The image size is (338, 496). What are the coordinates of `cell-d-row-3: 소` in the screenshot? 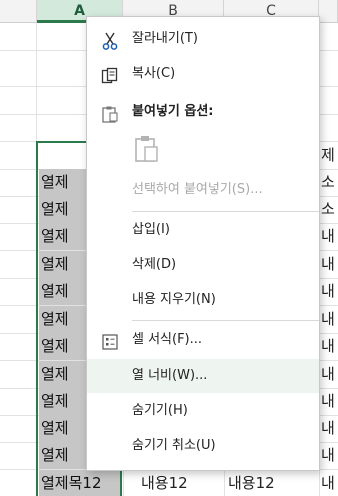 It's located at (328, 209).